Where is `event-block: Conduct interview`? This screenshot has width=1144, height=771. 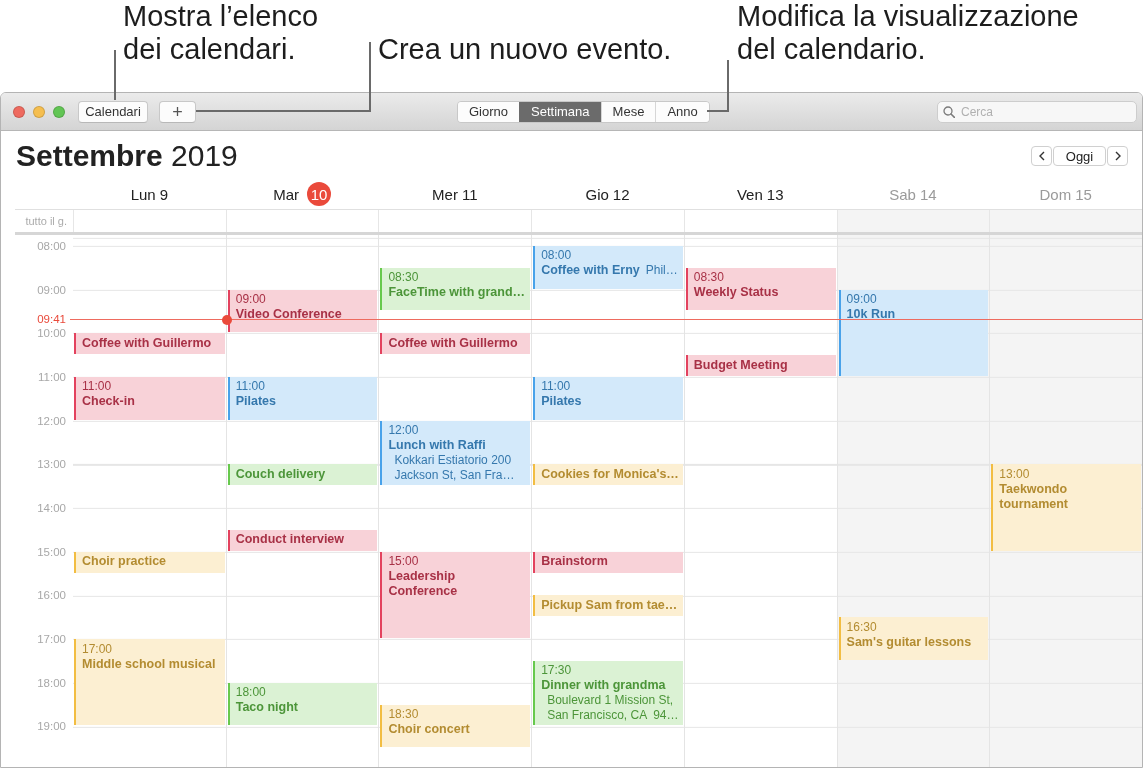
event-block: Conduct interview is located at coordinates (302, 540).